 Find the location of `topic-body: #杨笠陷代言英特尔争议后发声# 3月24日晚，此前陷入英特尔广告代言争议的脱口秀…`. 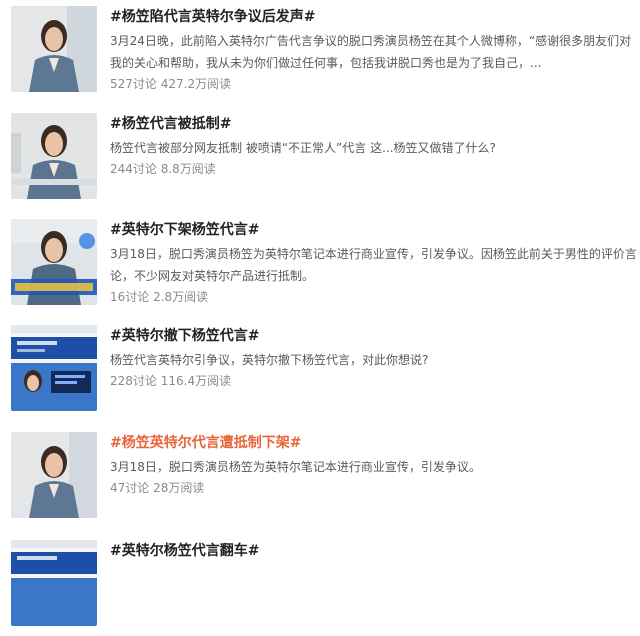

topic-body: #杨笠陷代言英特尔争议后发声# 3月24日晚，此前陷入英特尔广告代言争议的脱口秀… is located at coordinates (374, 49).